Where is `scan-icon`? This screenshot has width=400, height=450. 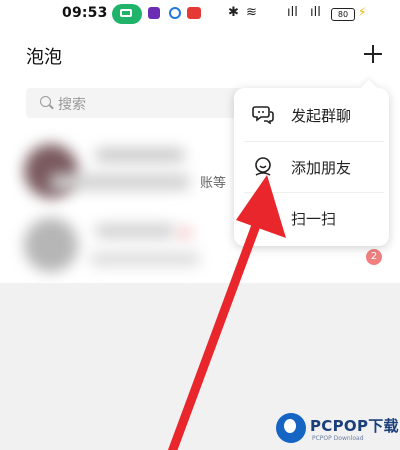 scan-icon is located at coordinates (263, 217).